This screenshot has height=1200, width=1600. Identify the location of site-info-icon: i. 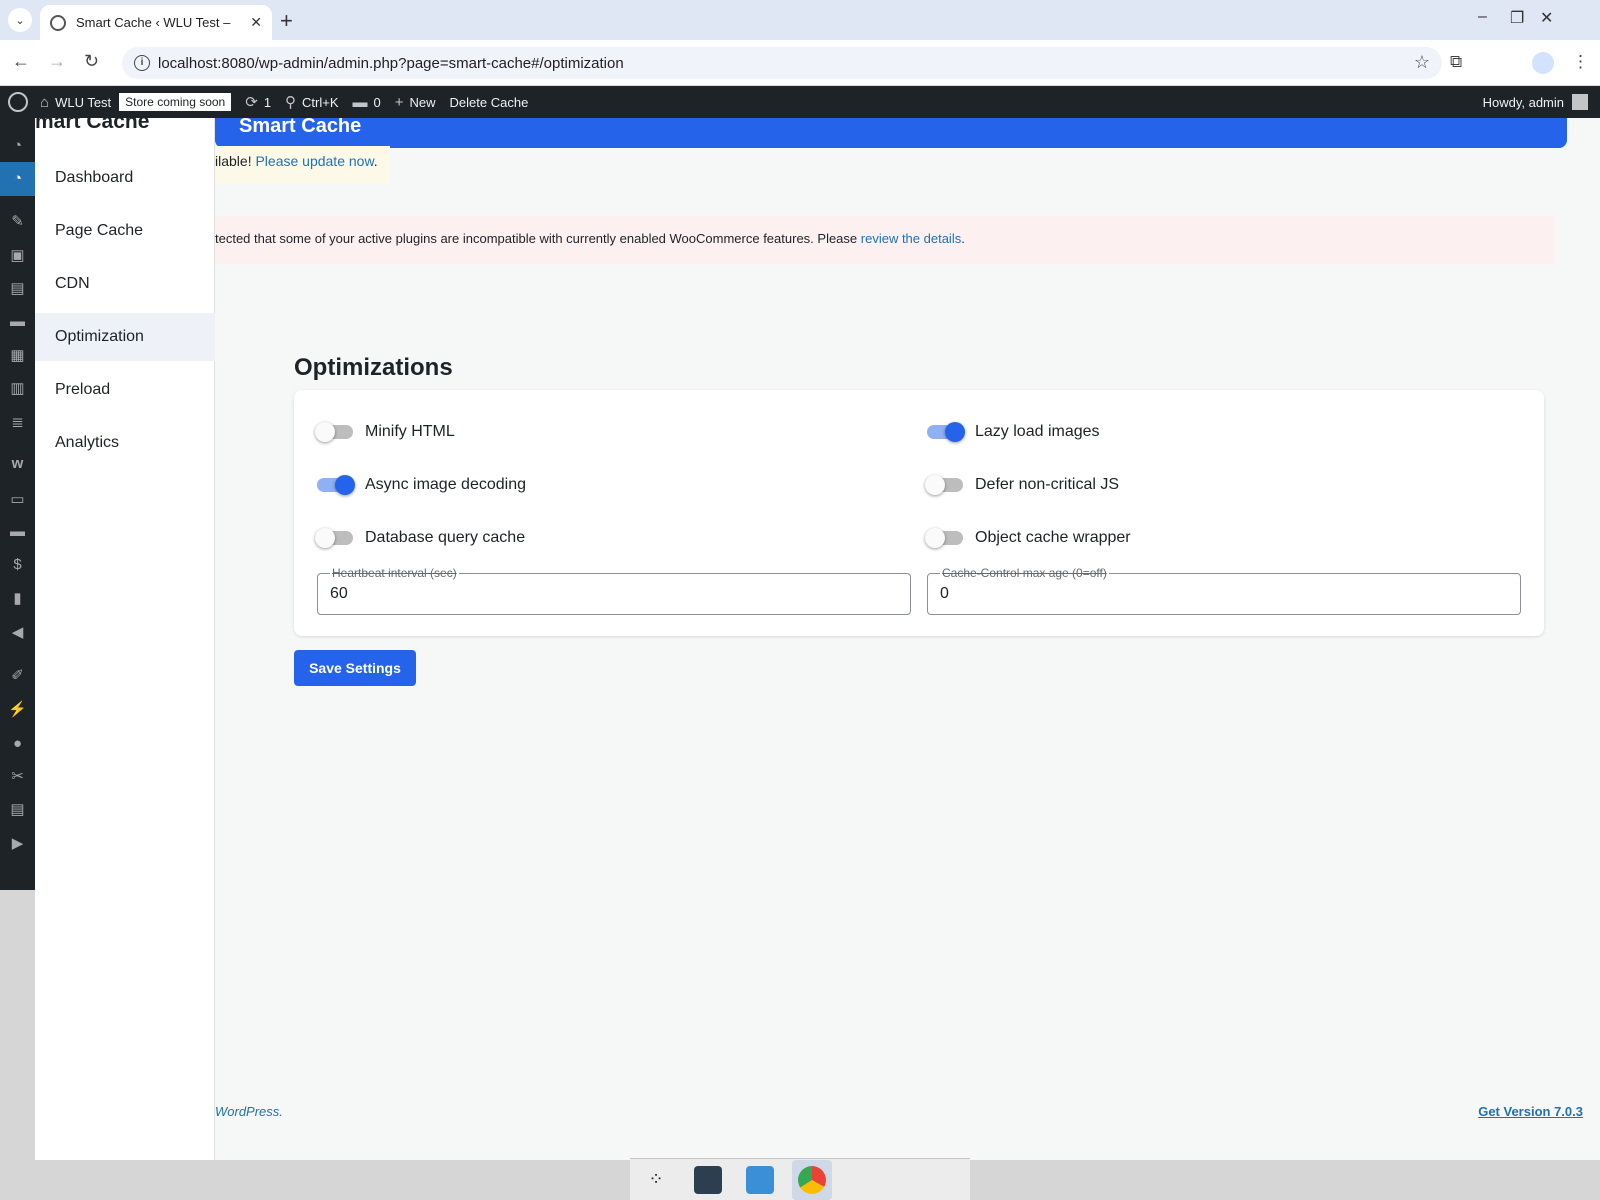
(142, 63).